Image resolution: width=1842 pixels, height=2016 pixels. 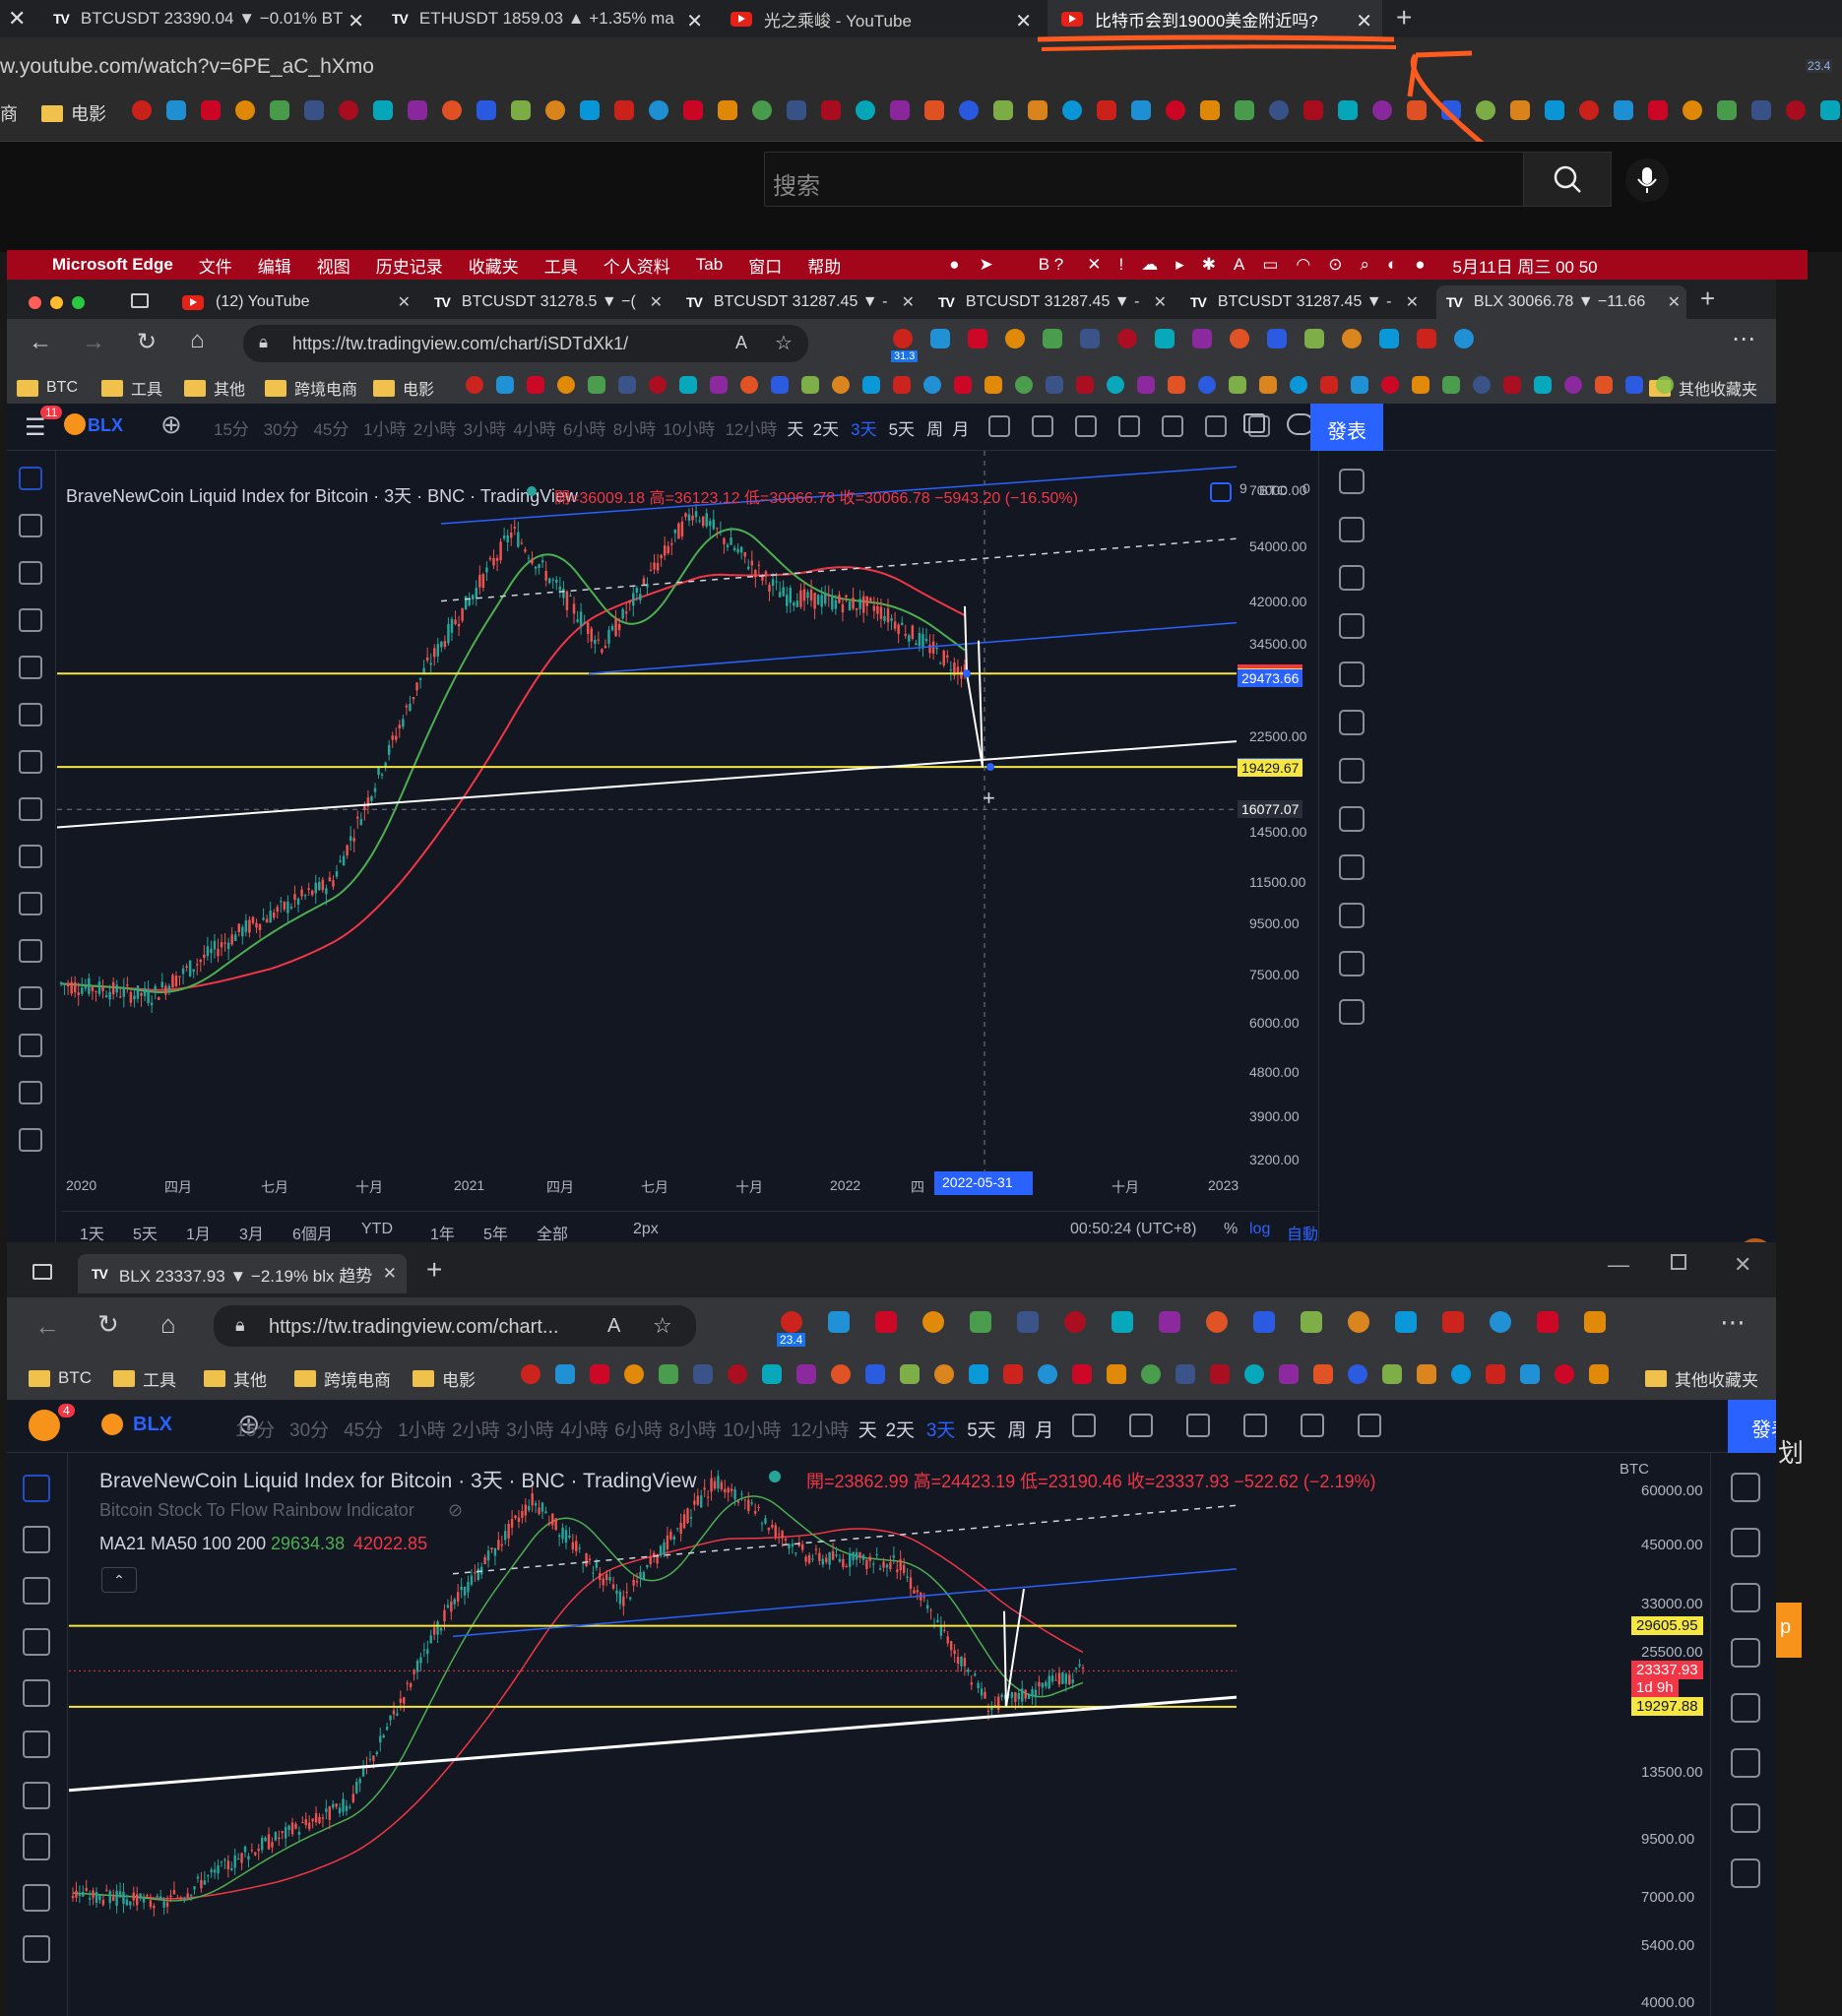 What do you see at coordinates (584, 427) in the screenshot?
I see `interval-button-6小時: 6小時` at bounding box center [584, 427].